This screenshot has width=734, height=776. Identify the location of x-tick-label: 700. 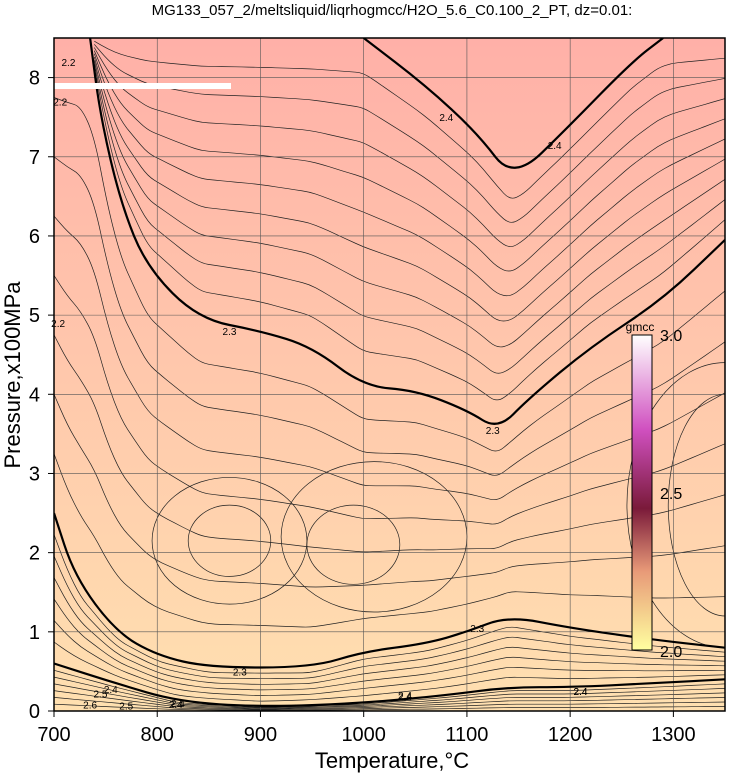
(53, 735).